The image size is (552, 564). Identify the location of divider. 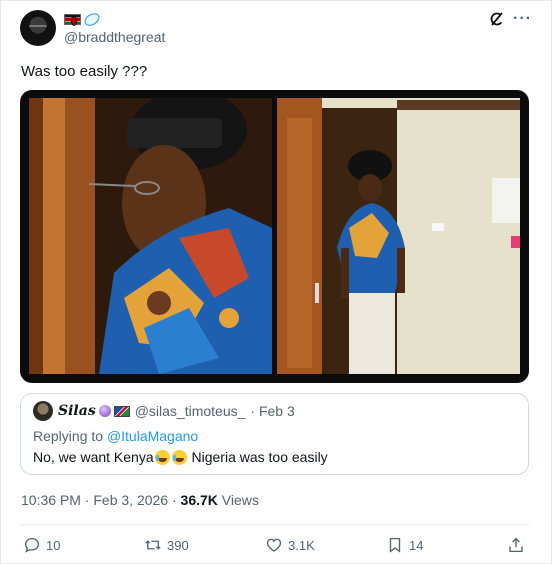
(275, 524).